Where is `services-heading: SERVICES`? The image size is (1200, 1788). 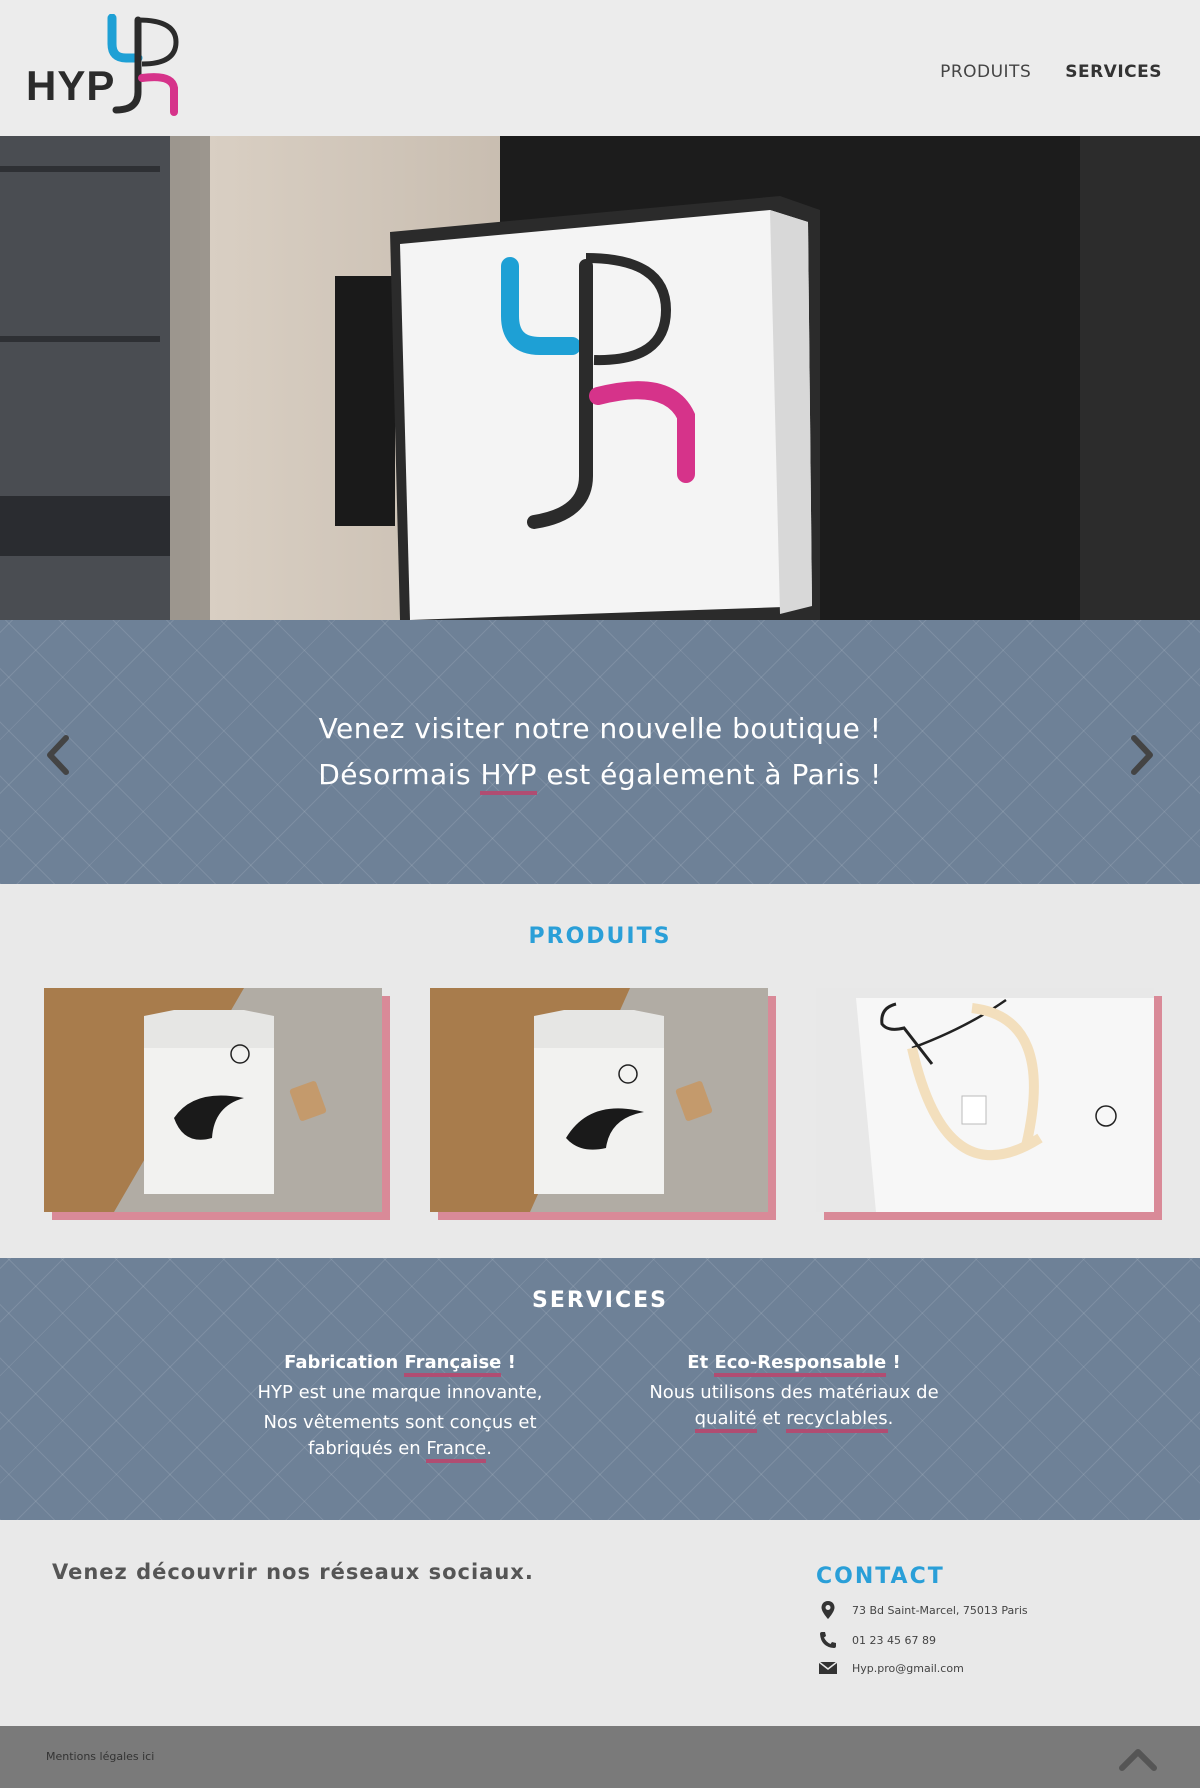
services-heading: SERVICES is located at coordinates (600, 1300).